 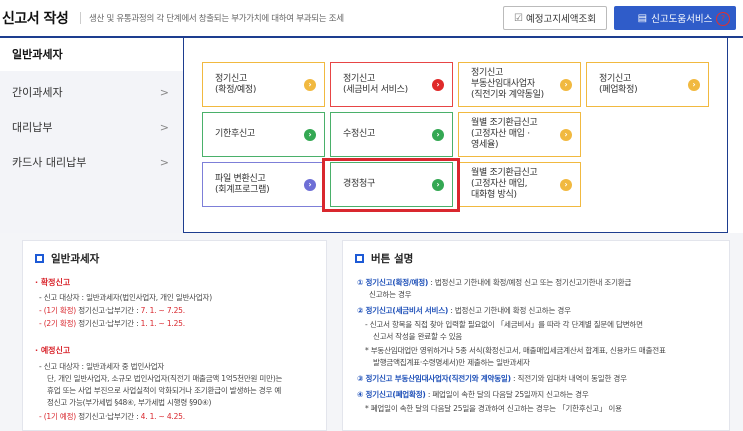 What do you see at coordinates (391, 134) in the screenshot?
I see `card-amended-return: 수정신고 ›` at bounding box center [391, 134].